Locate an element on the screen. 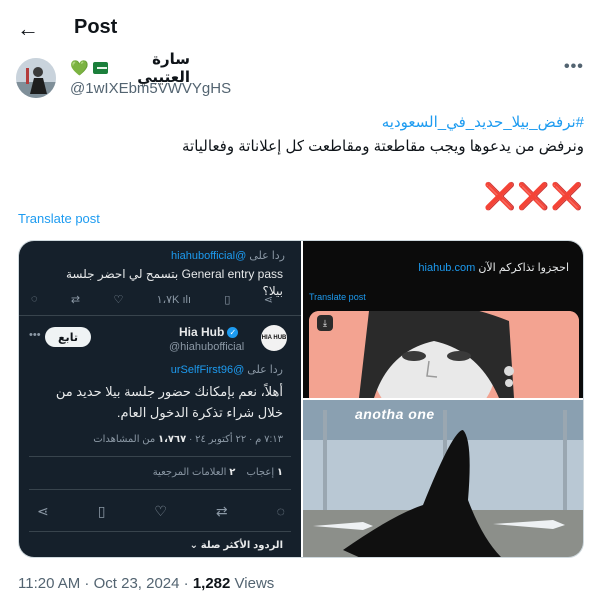 Image resolution: width=600 pixels, height=612 pixels. media-photo-boot: anotha one is located at coordinates (443, 478).